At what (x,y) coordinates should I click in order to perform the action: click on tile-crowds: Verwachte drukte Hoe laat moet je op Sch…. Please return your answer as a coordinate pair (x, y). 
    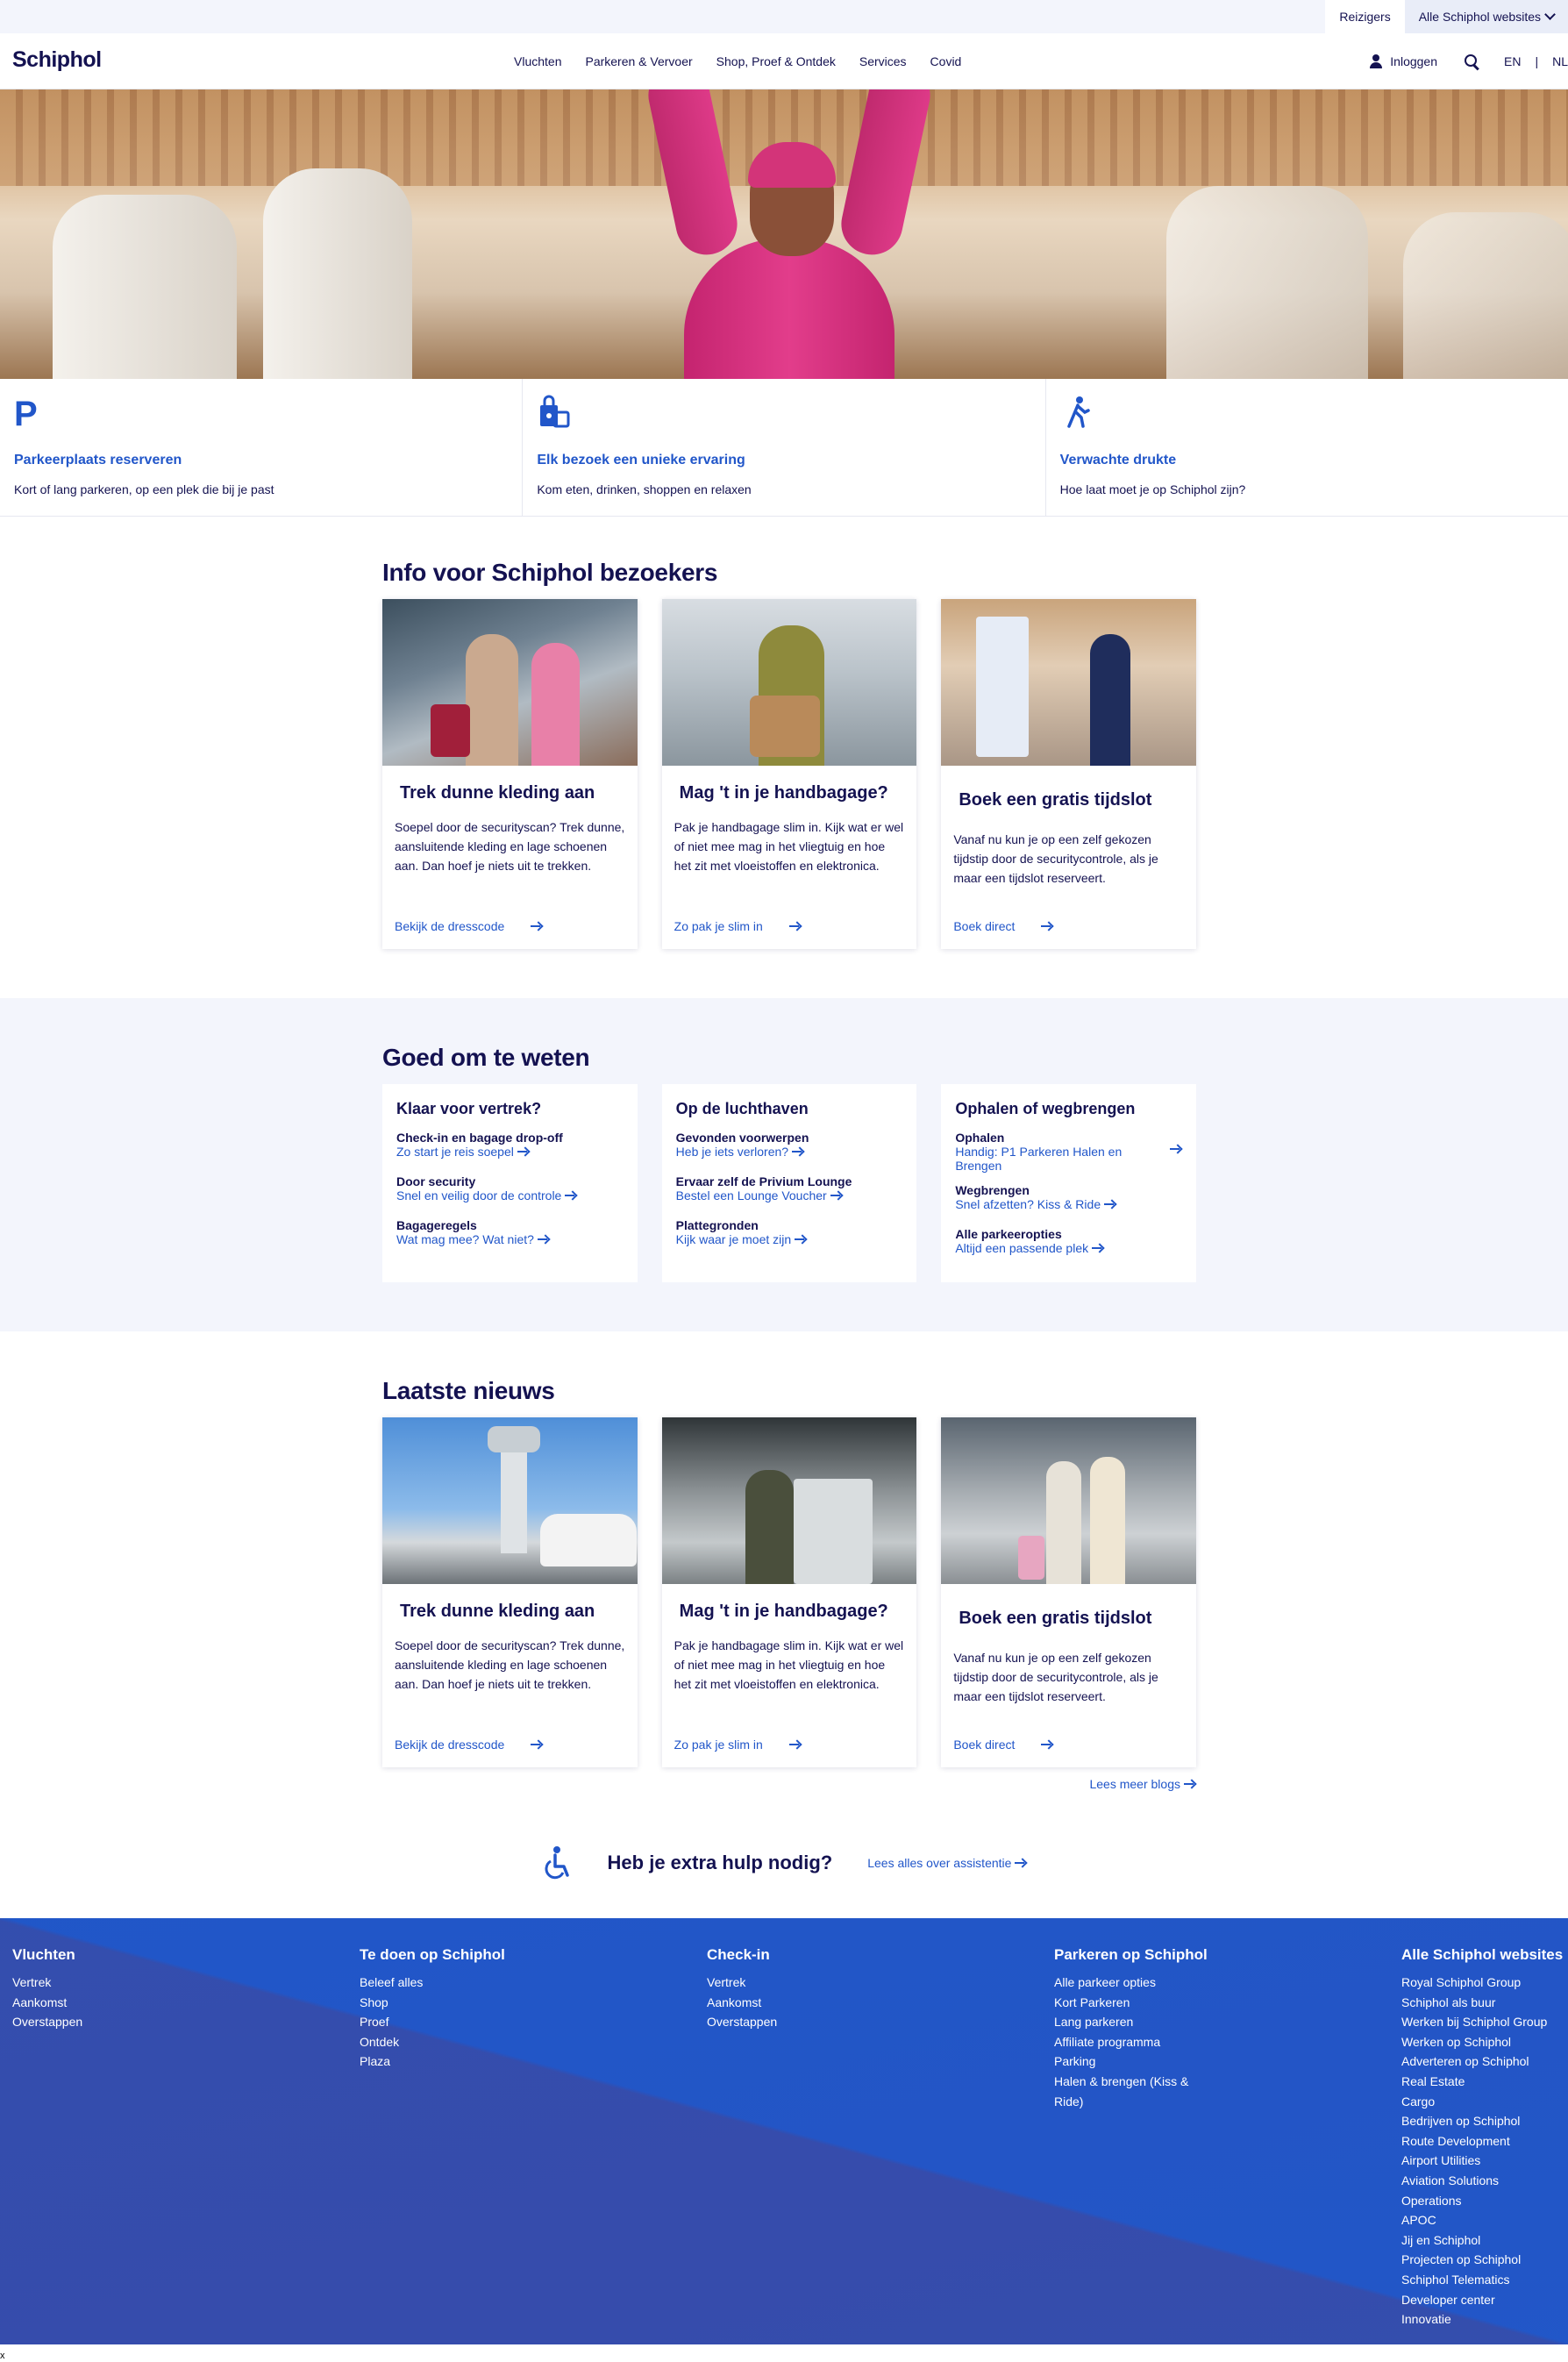
    Looking at the image, I should click on (1307, 448).